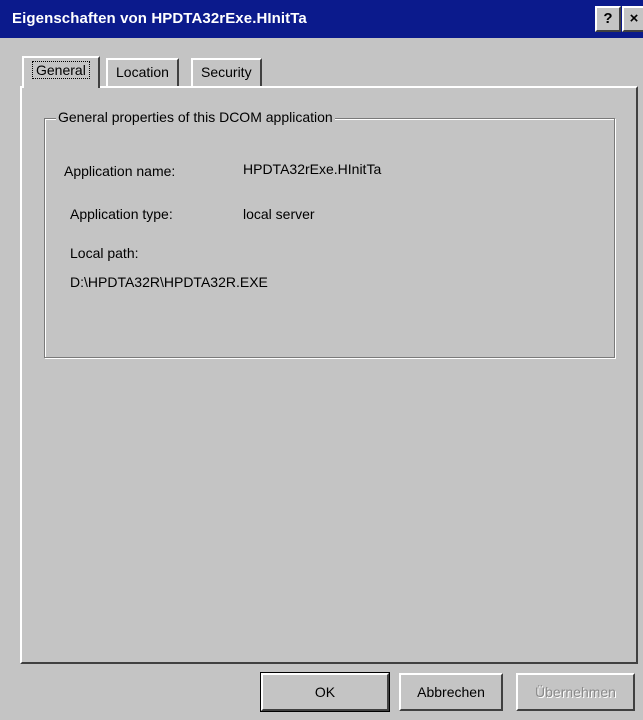 The image size is (643, 720). Describe the element at coordinates (451, 692) in the screenshot. I see `cancel-button: Abbrechen` at that location.